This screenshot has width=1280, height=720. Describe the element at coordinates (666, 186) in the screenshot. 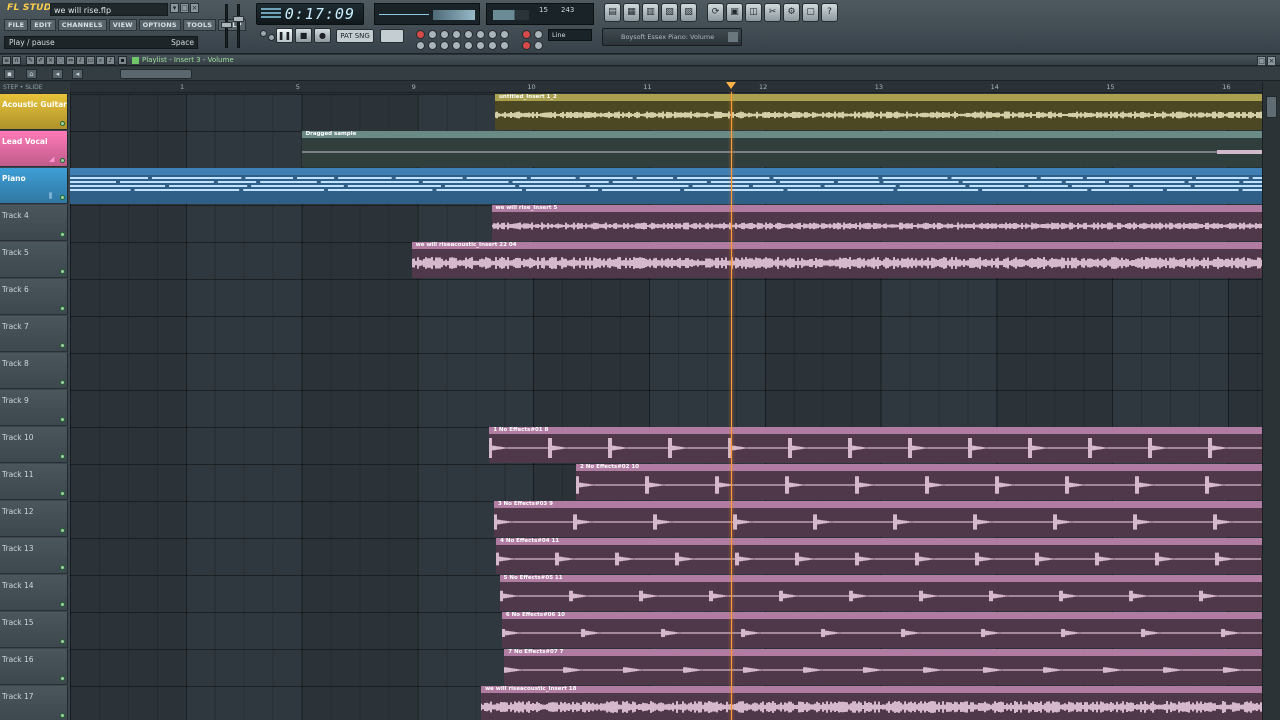

I see `pattern-clip` at that location.